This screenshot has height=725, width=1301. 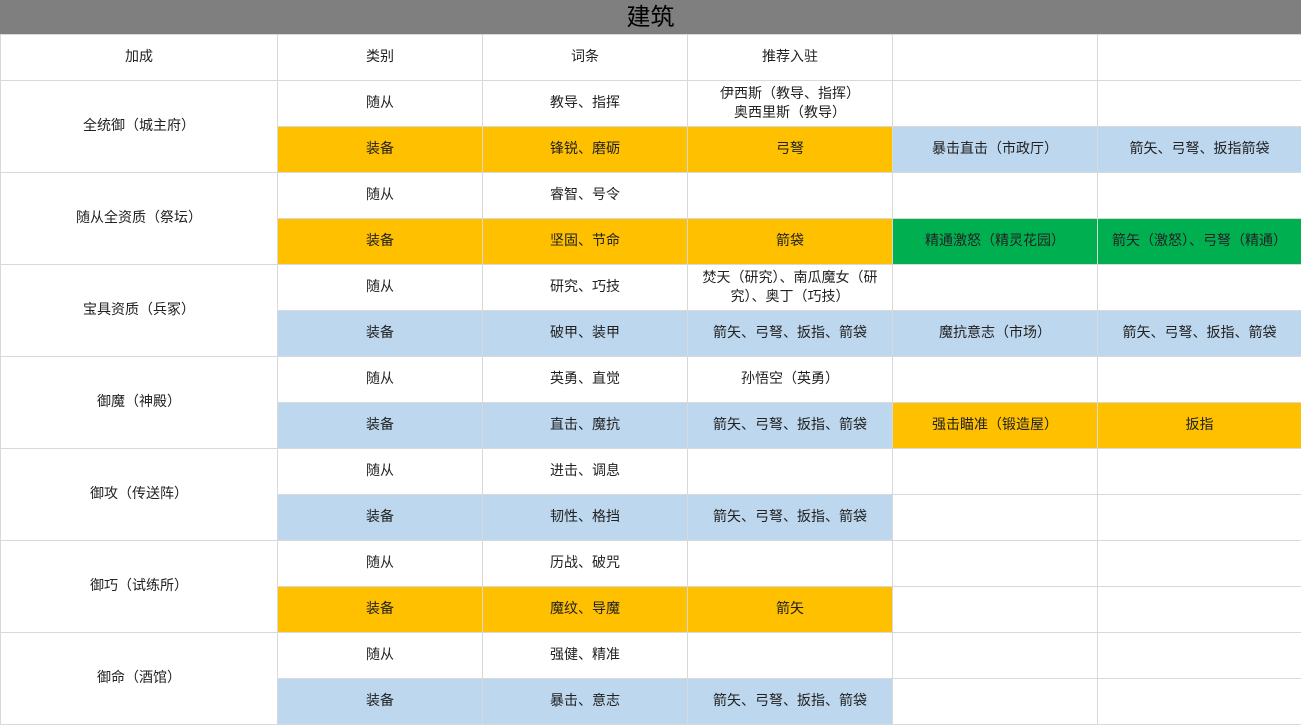 What do you see at coordinates (585, 334) in the screenshot?
I see `cell-entry: 破甲、装甲` at bounding box center [585, 334].